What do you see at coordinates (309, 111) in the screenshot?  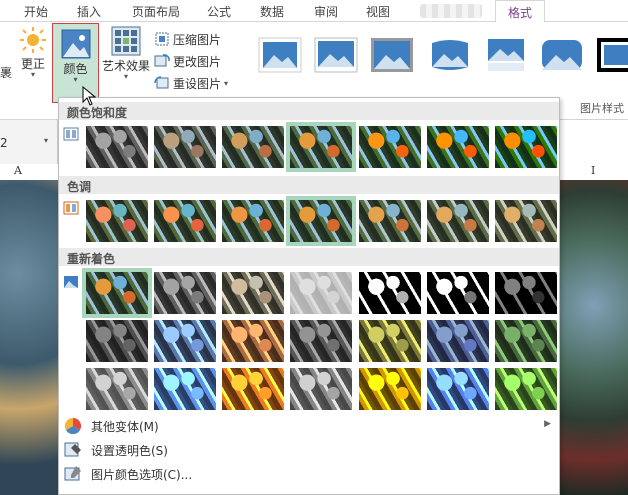 I see `saturation-header: 颜色饱和度` at bounding box center [309, 111].